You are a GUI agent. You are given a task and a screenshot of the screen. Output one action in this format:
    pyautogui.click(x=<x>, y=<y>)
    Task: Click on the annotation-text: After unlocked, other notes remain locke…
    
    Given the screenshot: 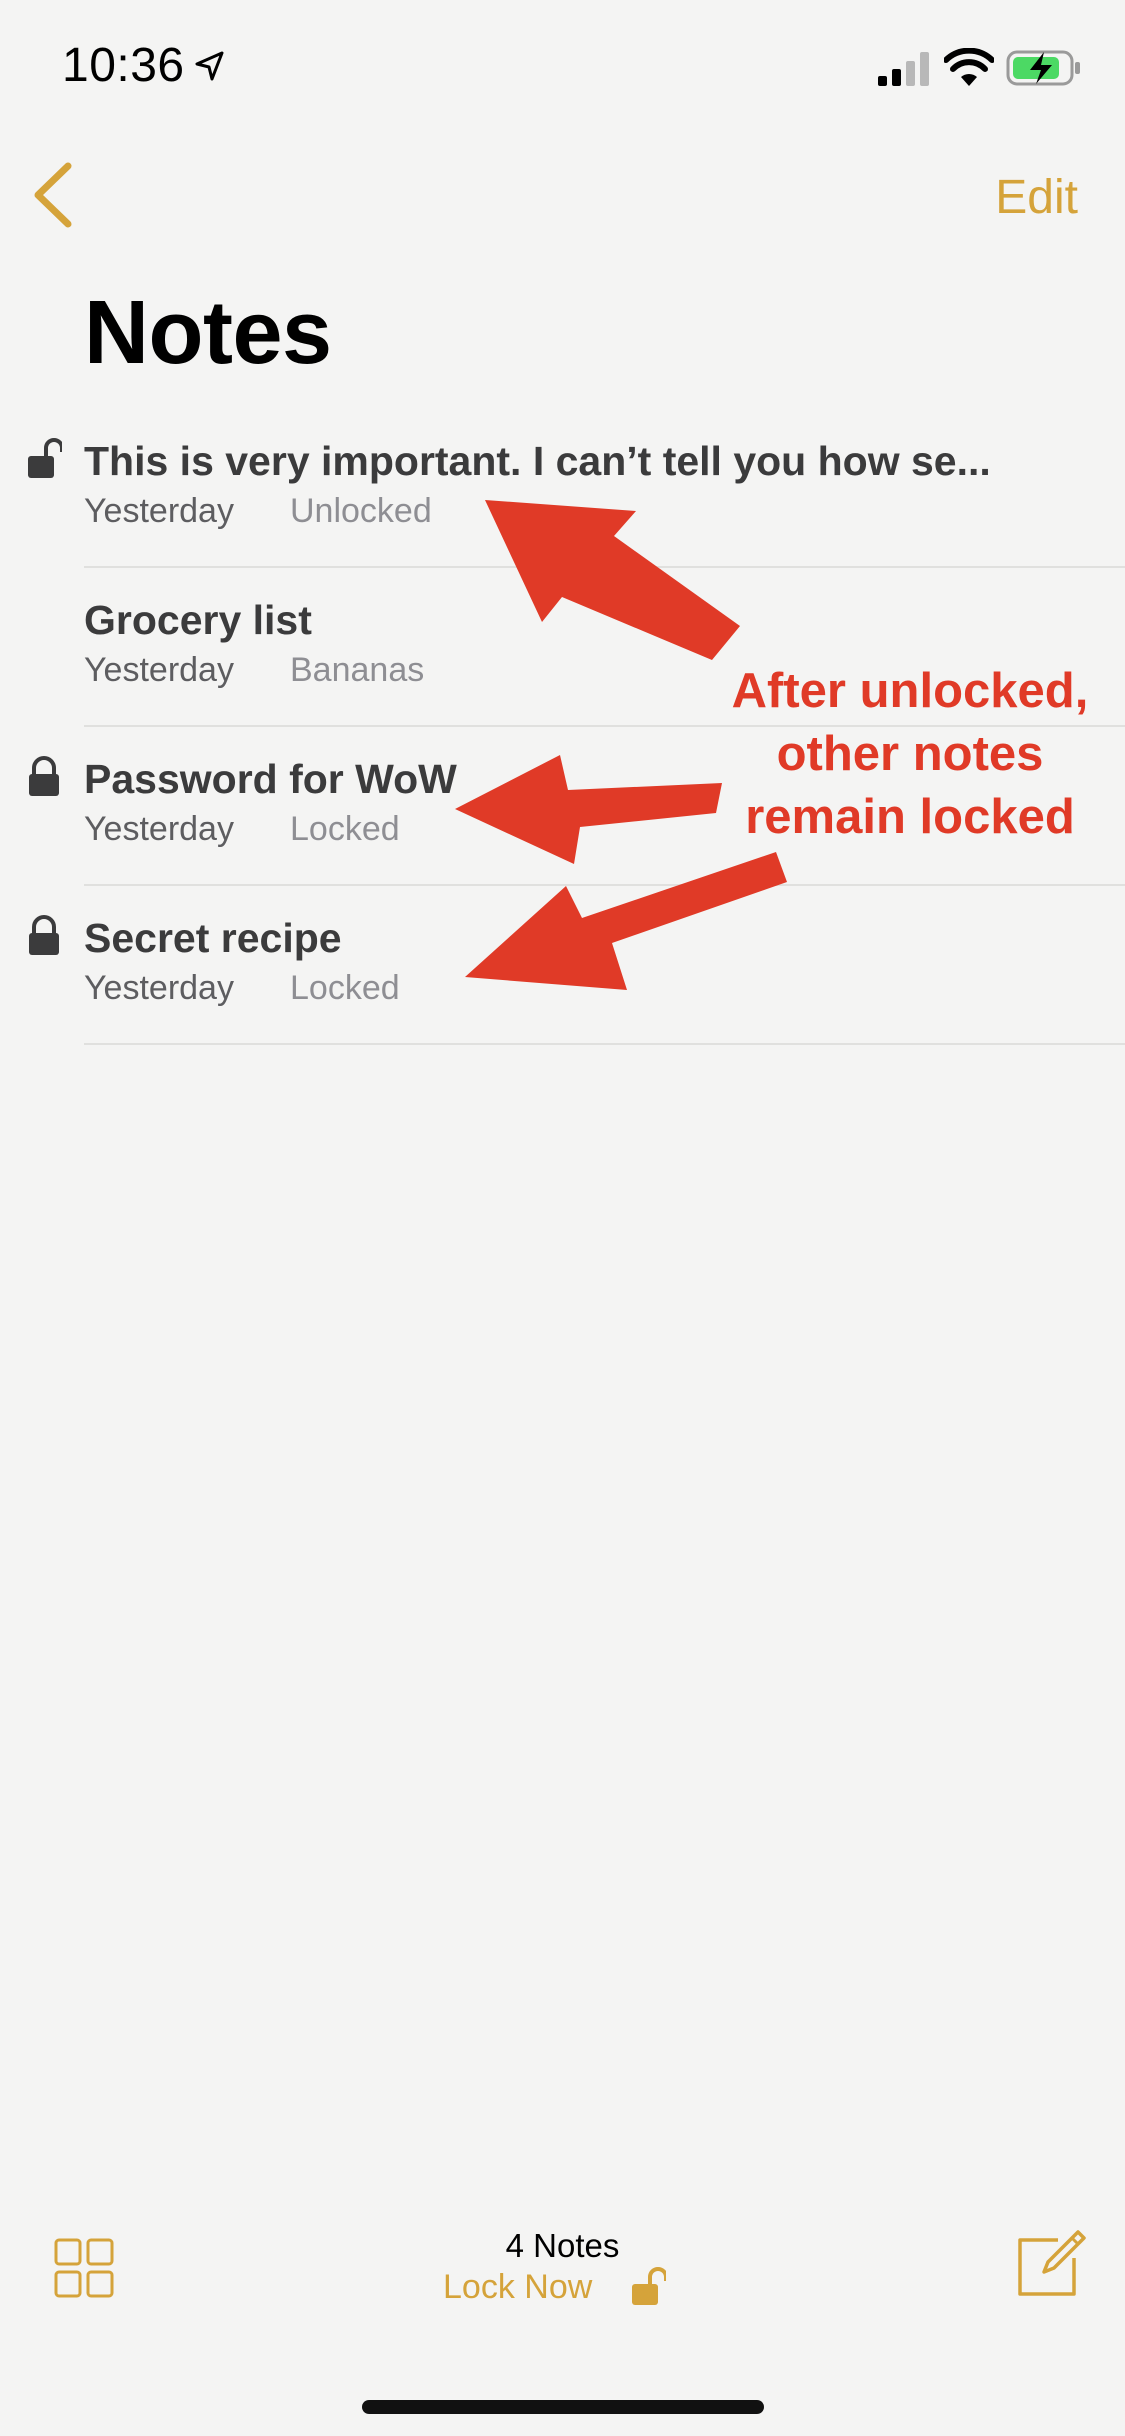 What is the action you would take?
    pyautogui.click(x=907, y=754)
    